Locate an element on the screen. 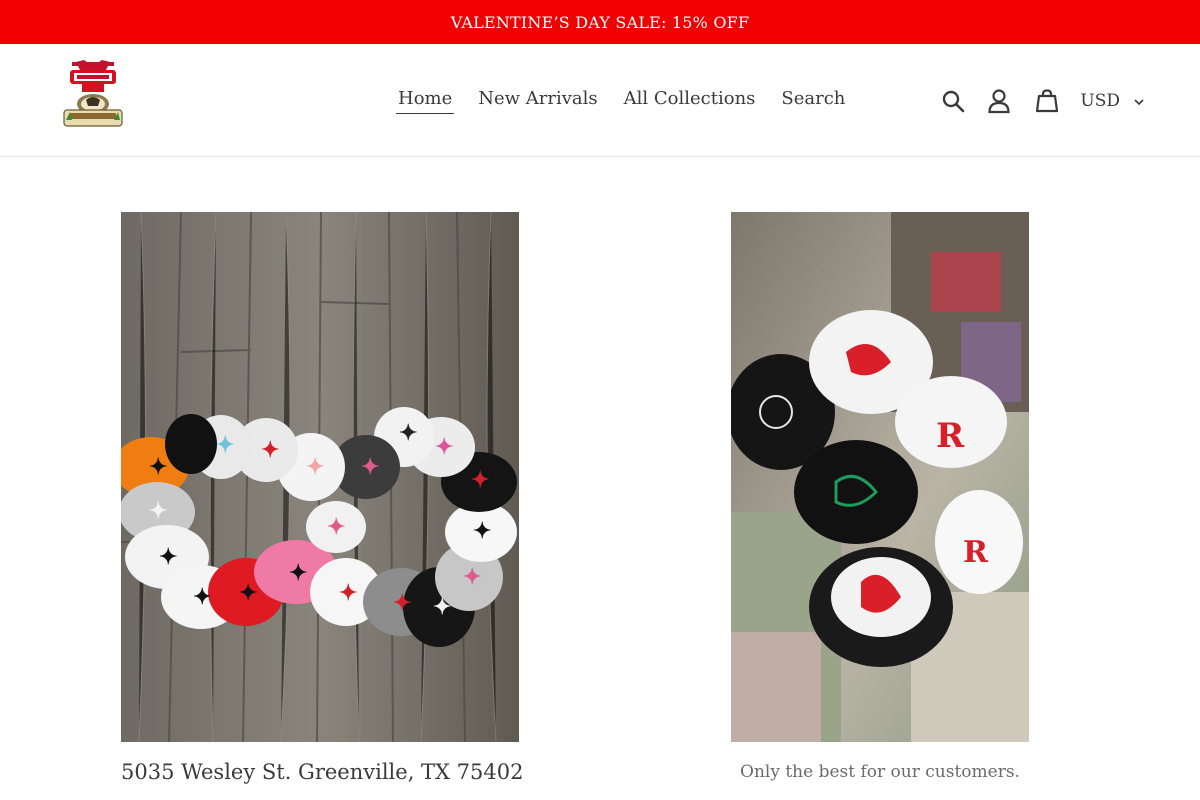 The height and width of the screenshot is (800, 1200). logo-icon is located at coordinates (93, 93).